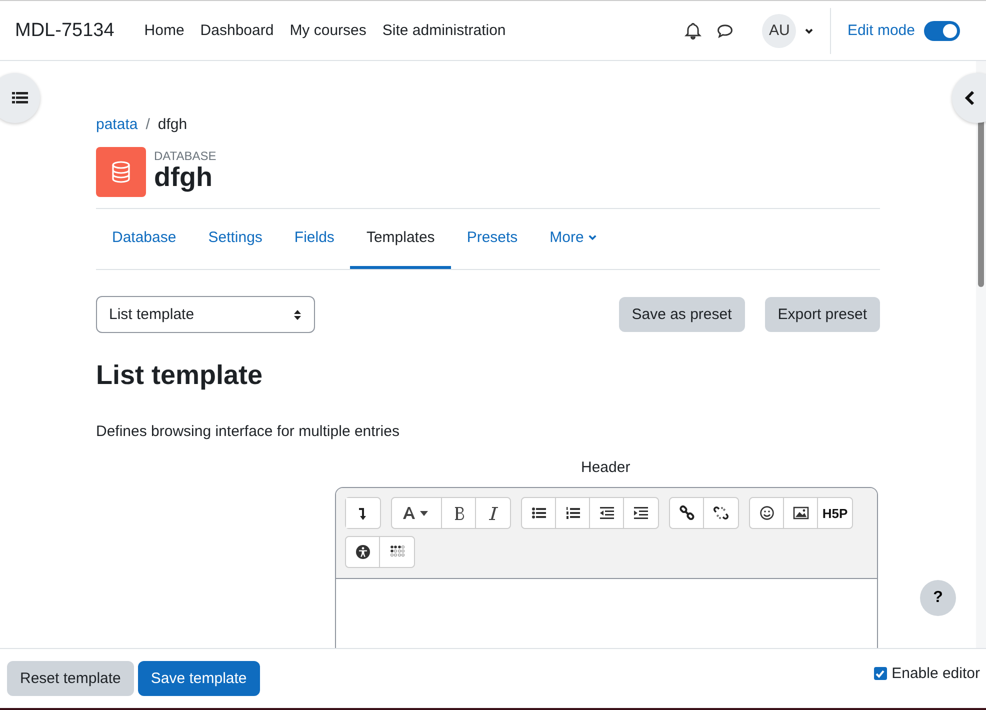 This screenshot has width=986, height=710. Describe the element at coordinates (117, 124) in the screenshot. I see `breadcrumb-link: patata` at that location.